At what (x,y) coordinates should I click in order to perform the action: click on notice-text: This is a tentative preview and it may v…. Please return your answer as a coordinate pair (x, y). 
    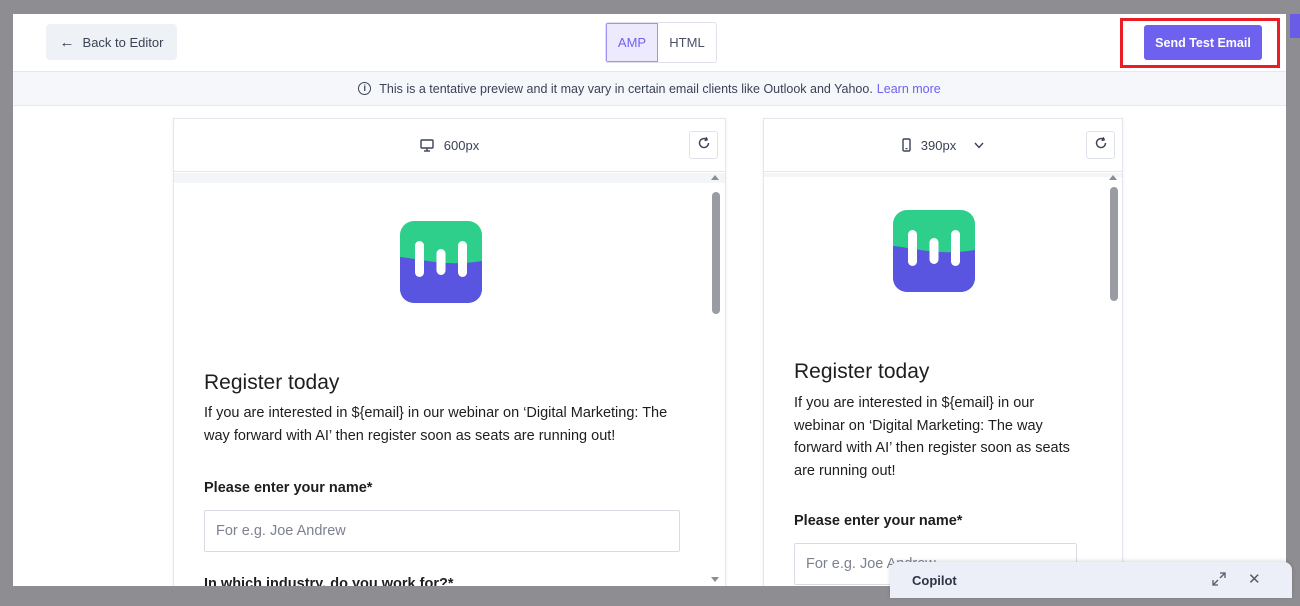
    Looking at the image, I should click on (626, 88).